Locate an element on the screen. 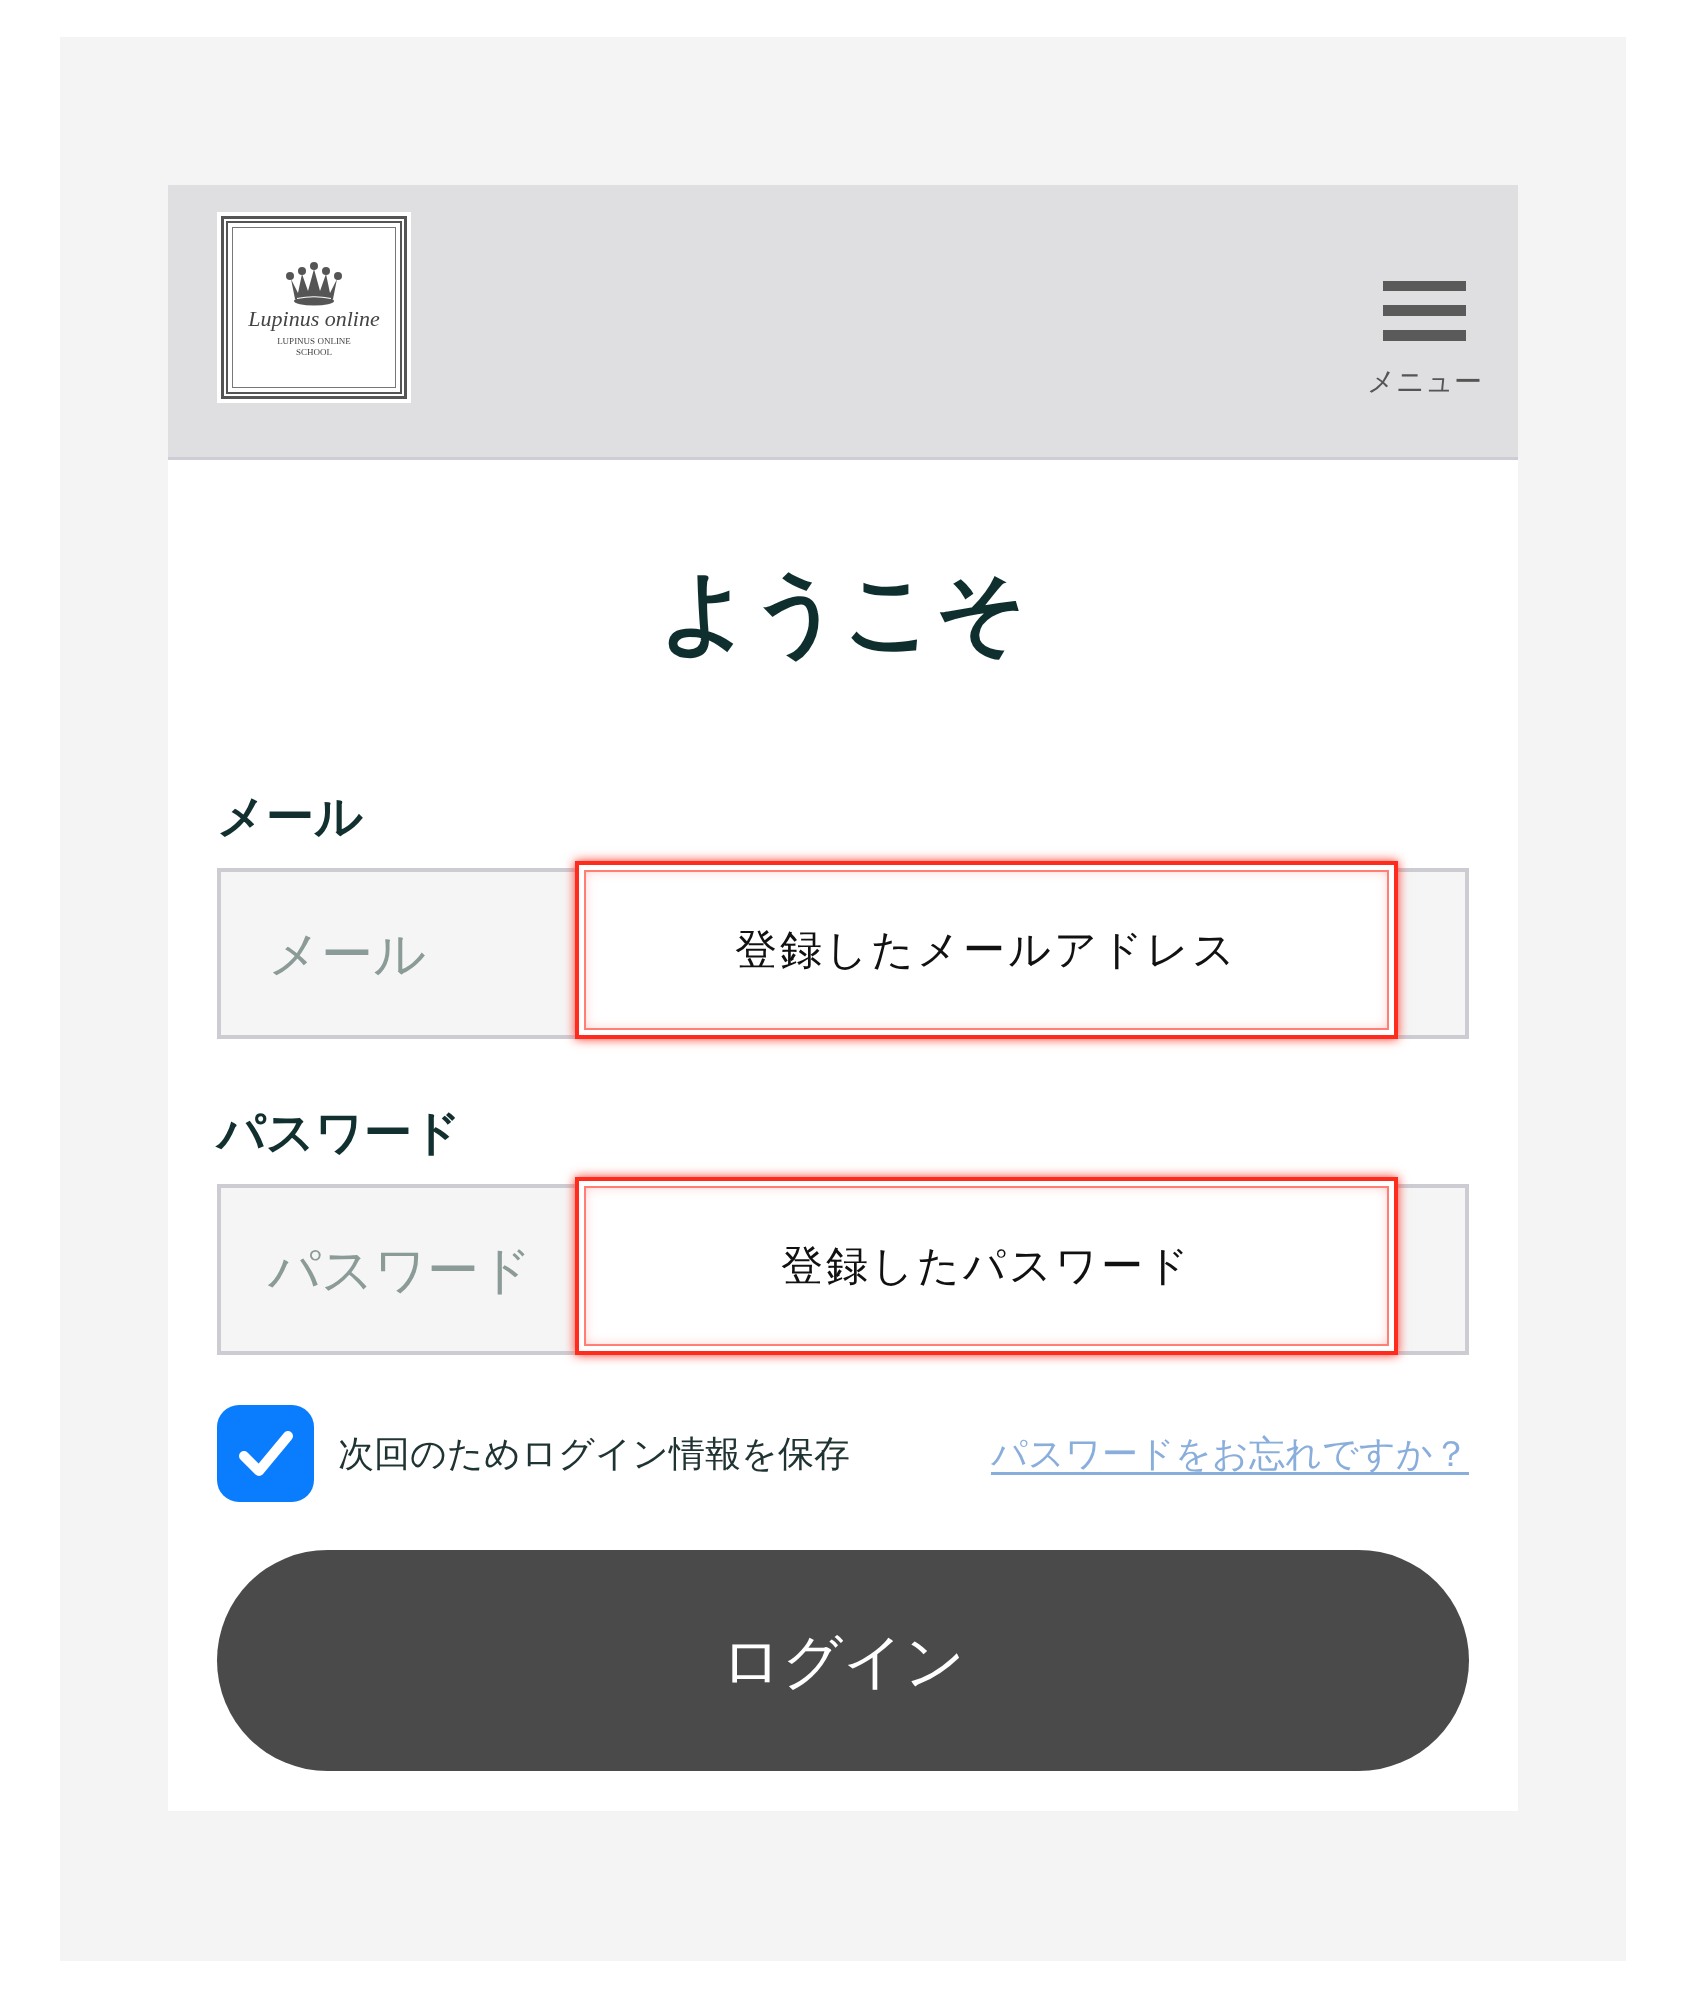  remember-label: 次回のためログイン情報を保存 is located at coordinates (594, 1453).